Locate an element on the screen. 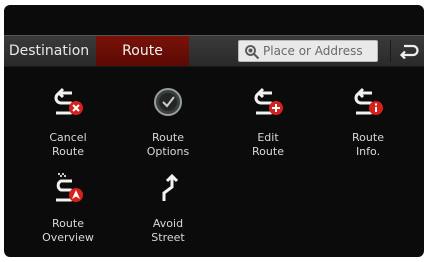 The height and width of the screenshot is (262, 428). edit-route-button: Edit Route is located at coordinates (268, 127).